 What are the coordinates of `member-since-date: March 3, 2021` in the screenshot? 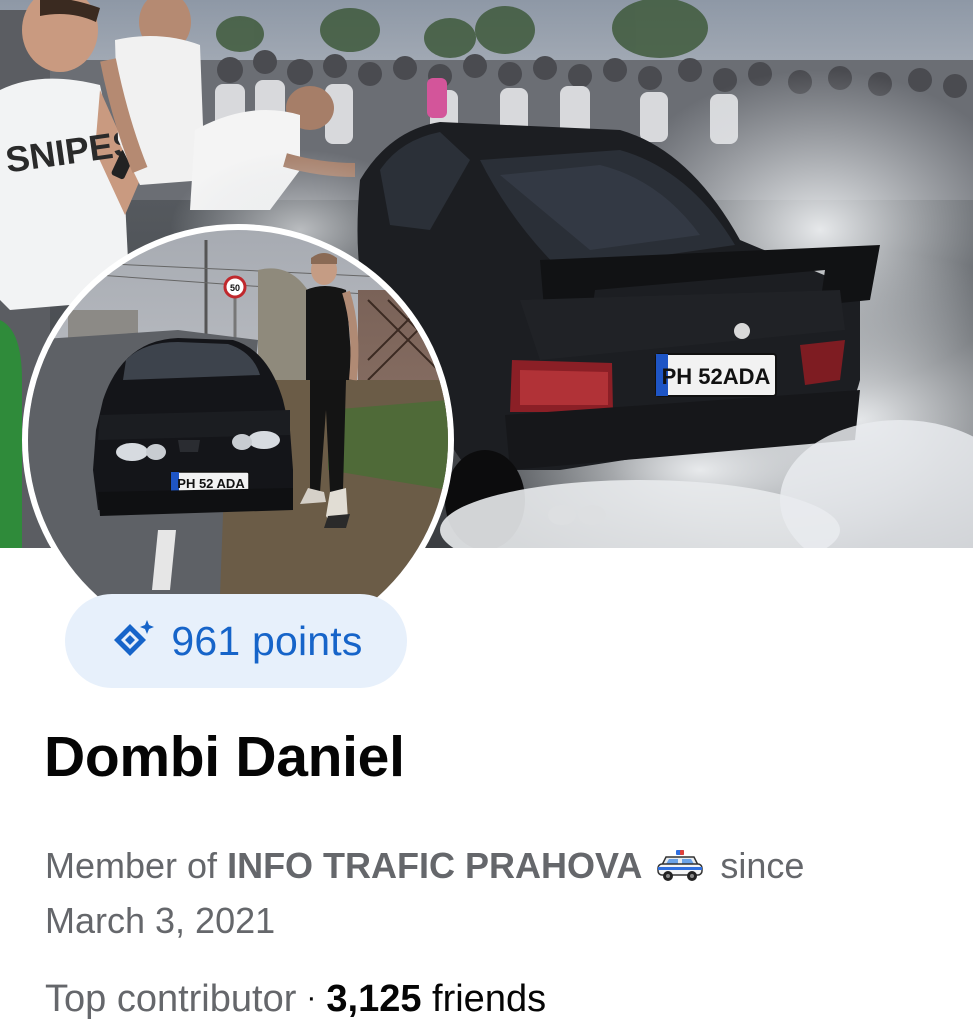 It's located at (160, 920).